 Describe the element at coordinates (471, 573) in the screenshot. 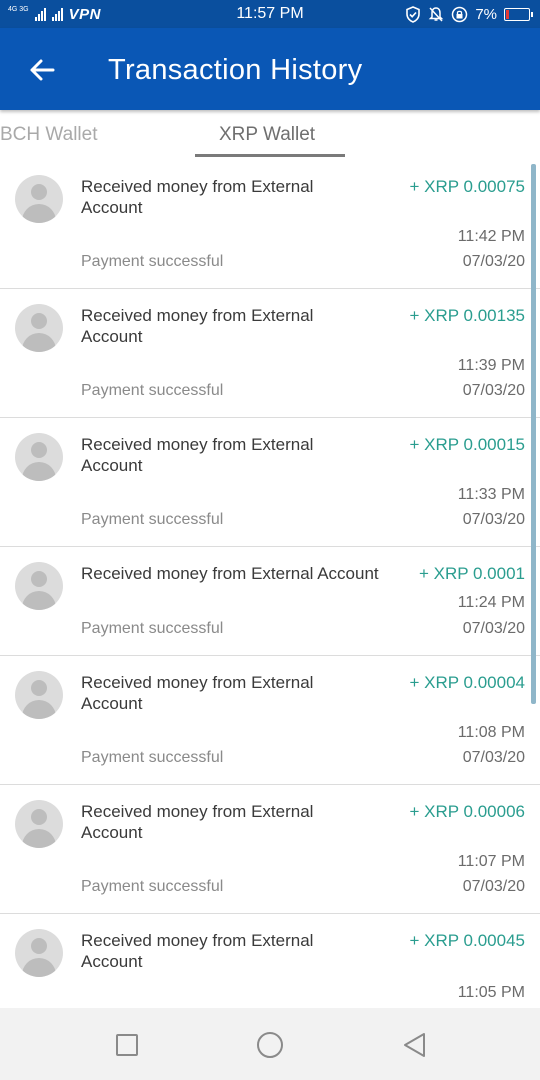

I see `transaction-amount: + XRP 0.0001` at that location.